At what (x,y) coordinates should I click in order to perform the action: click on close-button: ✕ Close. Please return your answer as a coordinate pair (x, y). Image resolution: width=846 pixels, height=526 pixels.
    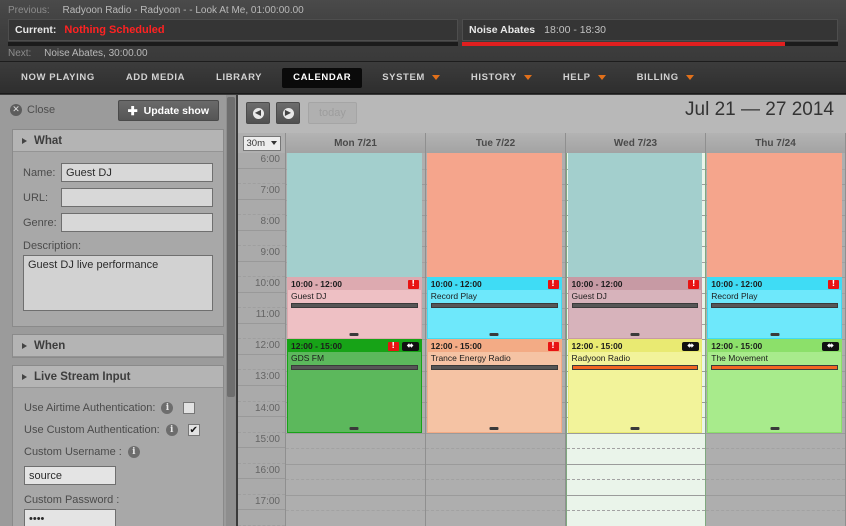
    Looking at the image, I should click on (32, 110).